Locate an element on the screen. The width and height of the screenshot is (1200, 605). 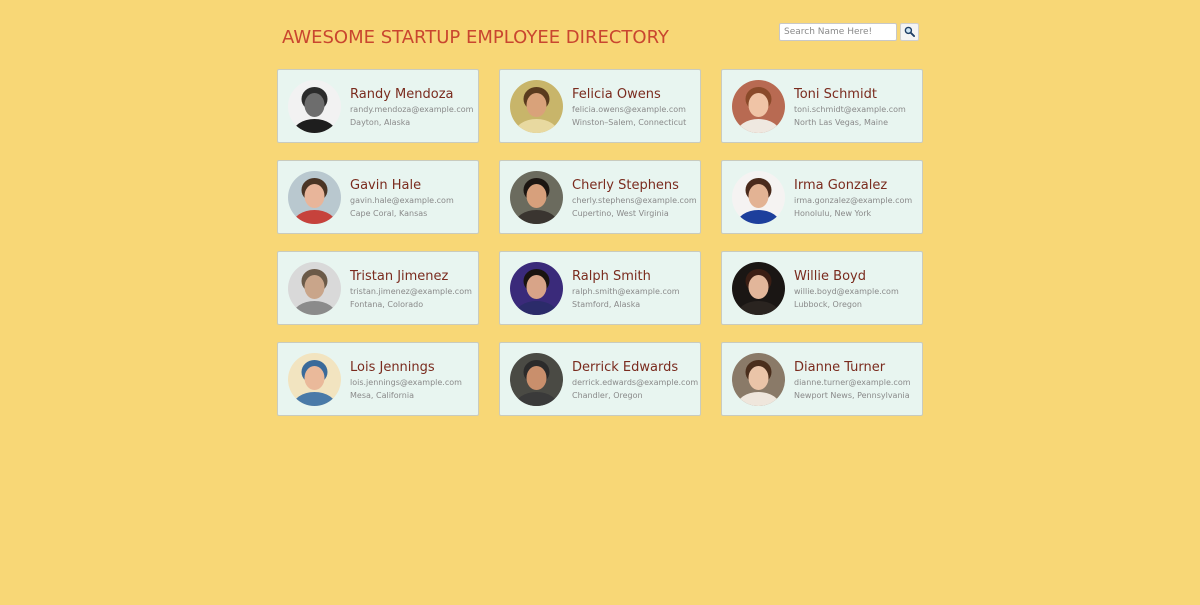
employee-email: lois.jennings@example.com is located at coordinates (406, 382).